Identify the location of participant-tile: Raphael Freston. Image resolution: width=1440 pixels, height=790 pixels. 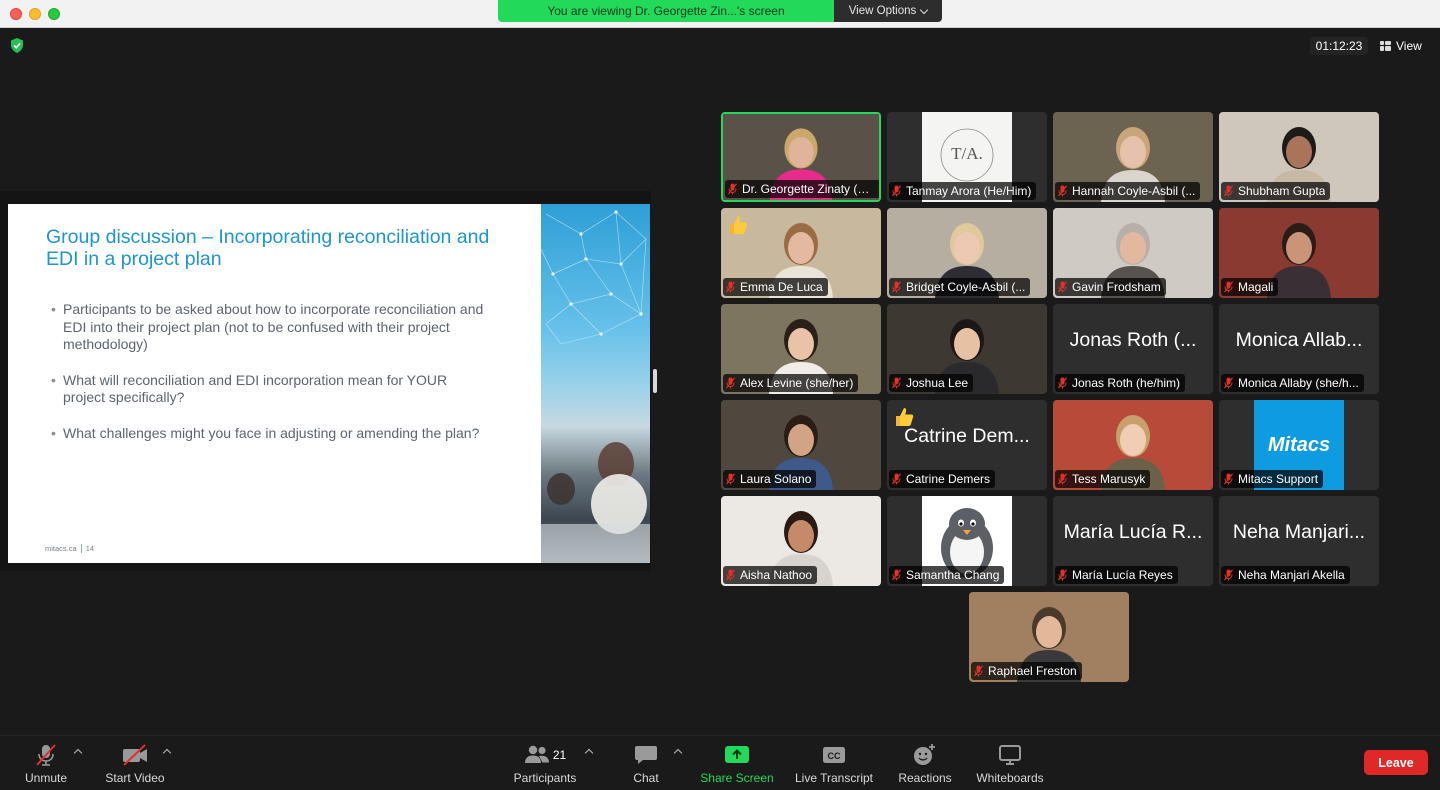
(1049, 637).